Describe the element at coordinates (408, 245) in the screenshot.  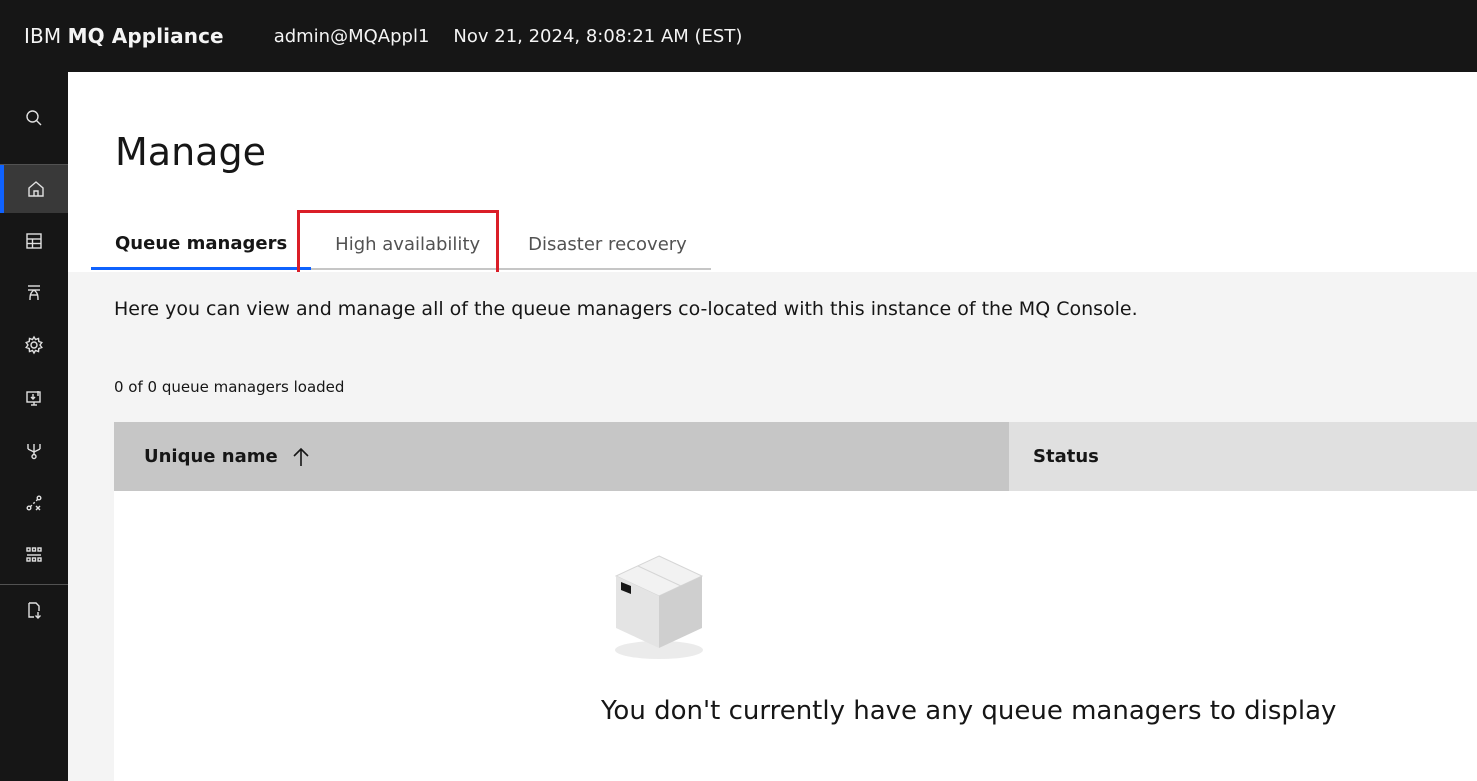
I see `tab-high-availability: High availability` at that location.